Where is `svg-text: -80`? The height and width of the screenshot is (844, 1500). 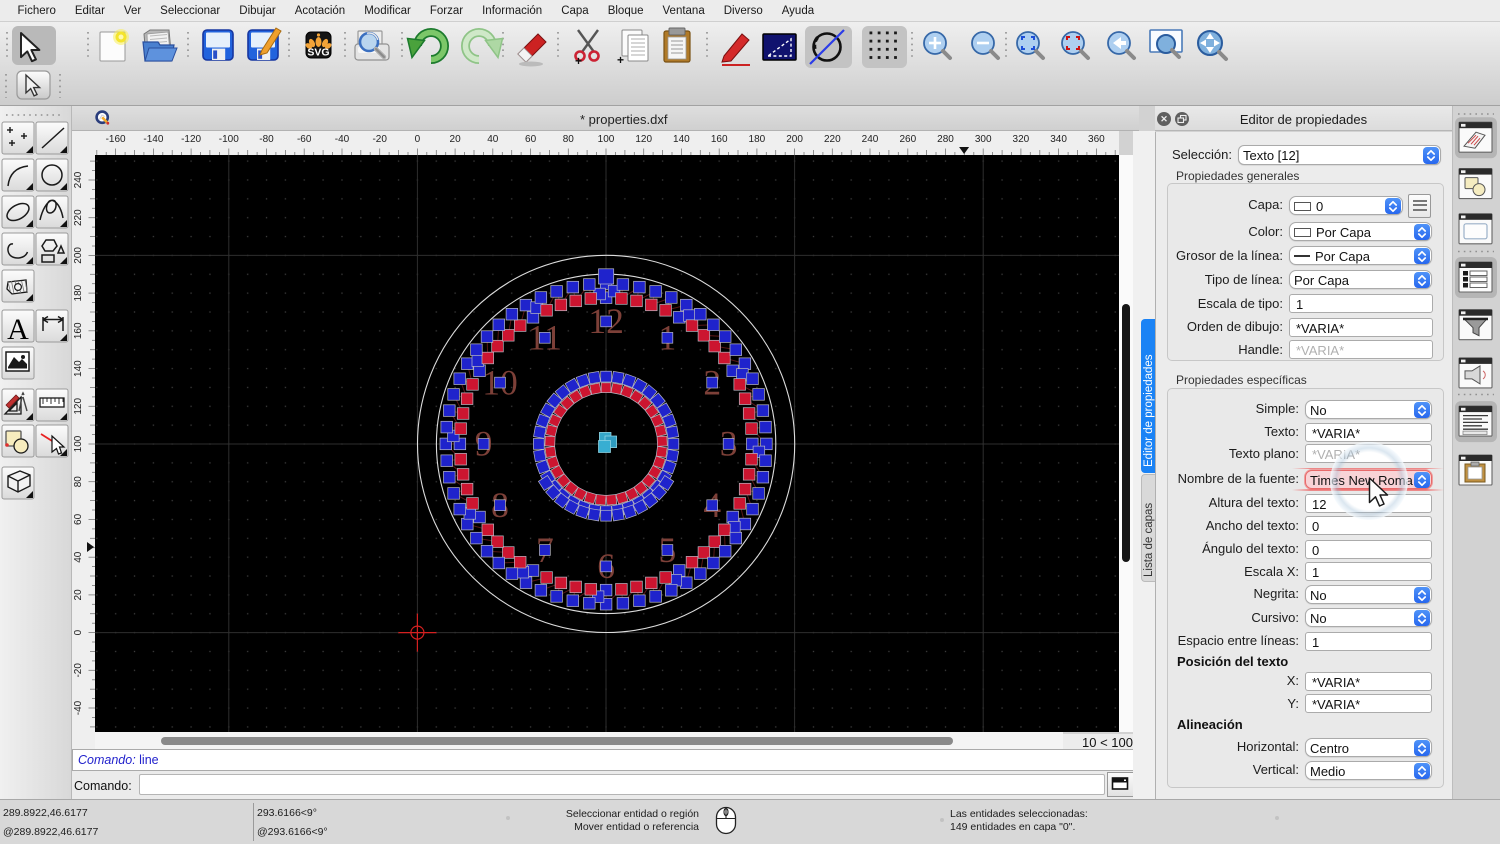
svg-text: -80 is located at coordinates (266, 139).